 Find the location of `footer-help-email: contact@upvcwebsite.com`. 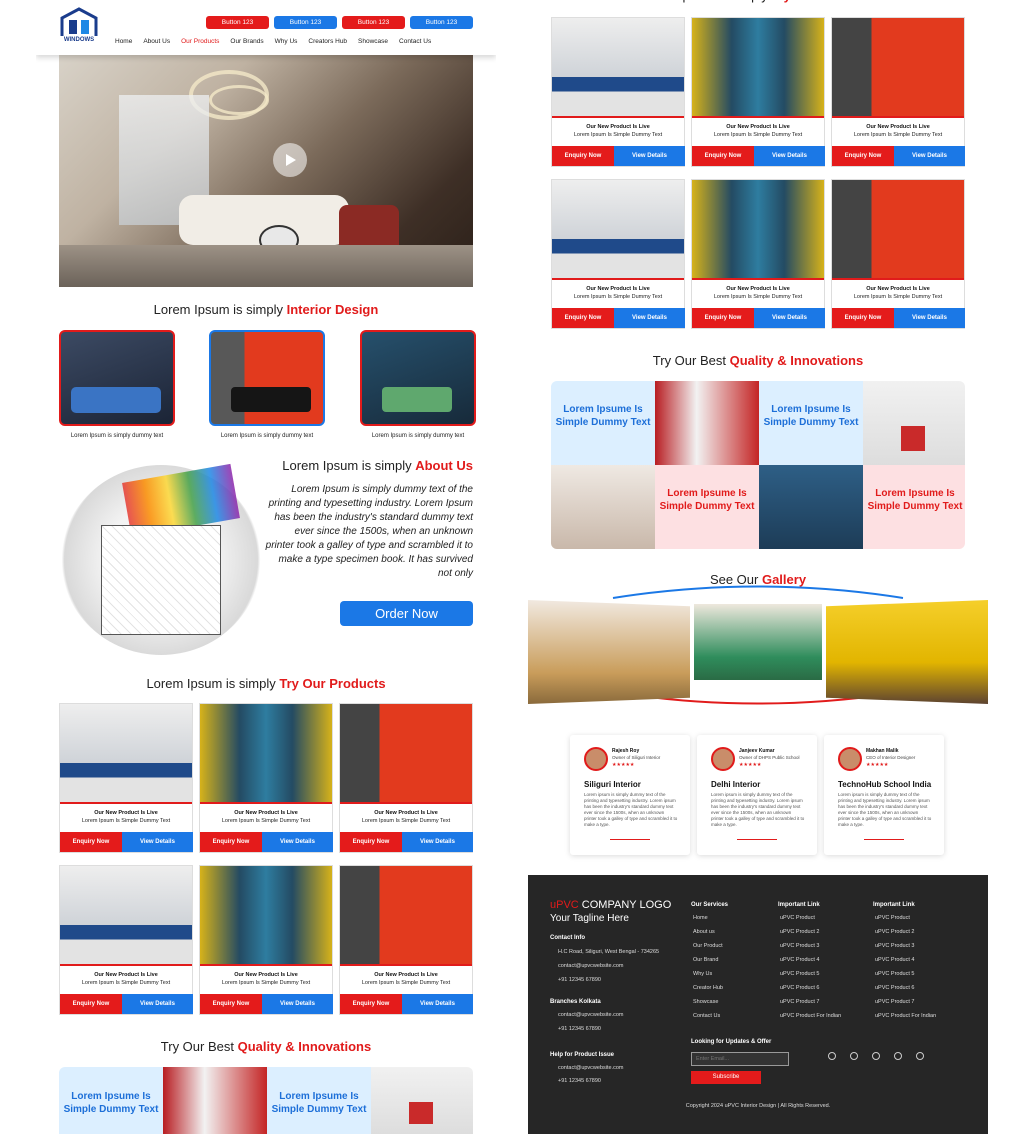

footer-help-email: contact@upvcwebsite.com is located at coordinates (591, 1068).